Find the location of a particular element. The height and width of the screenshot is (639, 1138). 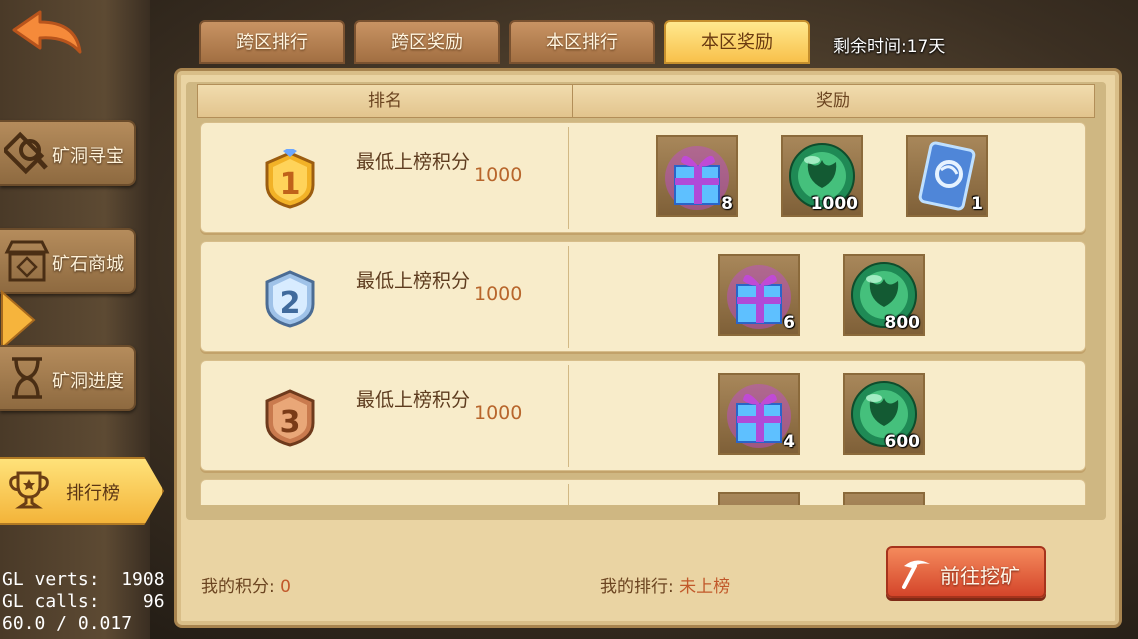

sidebar-item-label: 矿洞寻宝 is located at coordinates (88, 156).